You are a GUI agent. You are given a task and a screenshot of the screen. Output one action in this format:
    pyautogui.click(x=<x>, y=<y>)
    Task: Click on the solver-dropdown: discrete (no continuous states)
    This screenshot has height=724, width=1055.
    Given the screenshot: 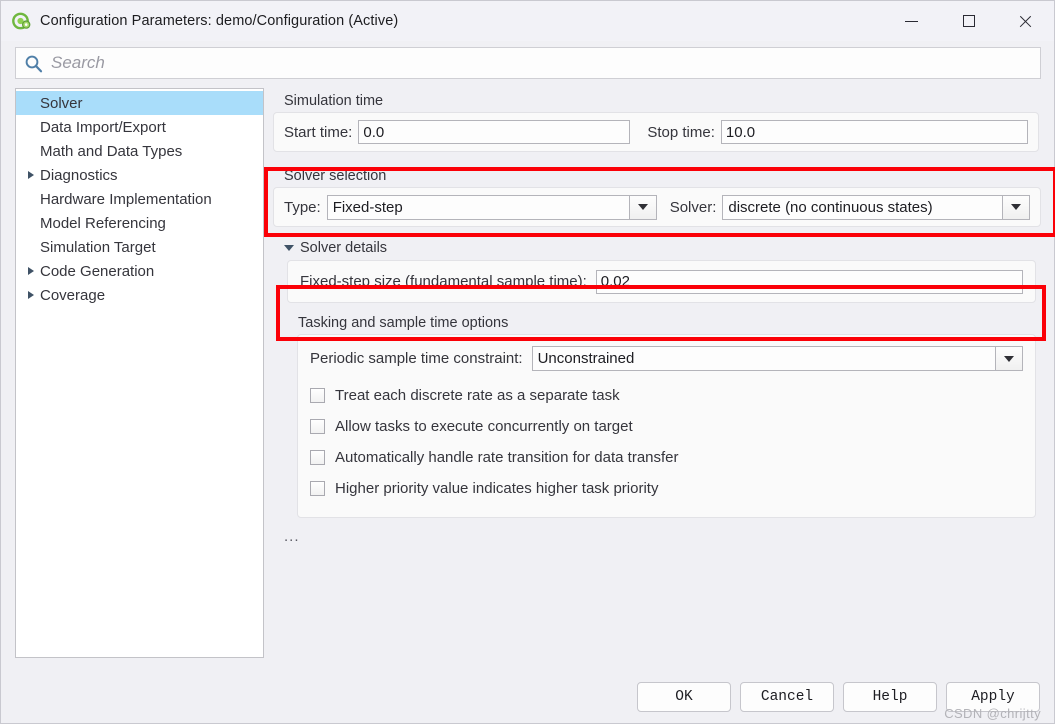 What is the action you would take?
    pyautogui.click(x=876, y=207)
    